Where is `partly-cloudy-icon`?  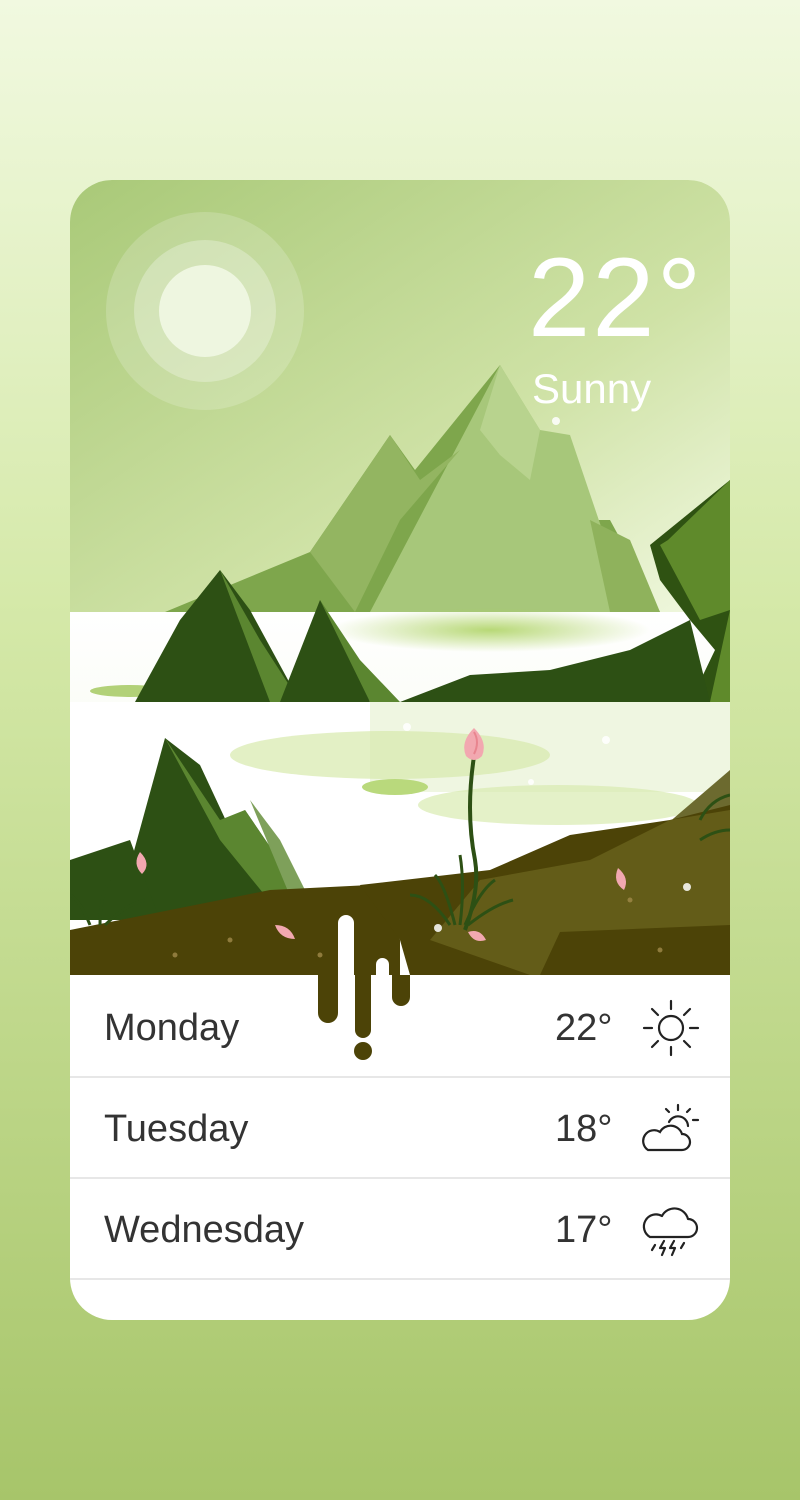 partly-cloudy-icon is located at coordinates (671, 1127).